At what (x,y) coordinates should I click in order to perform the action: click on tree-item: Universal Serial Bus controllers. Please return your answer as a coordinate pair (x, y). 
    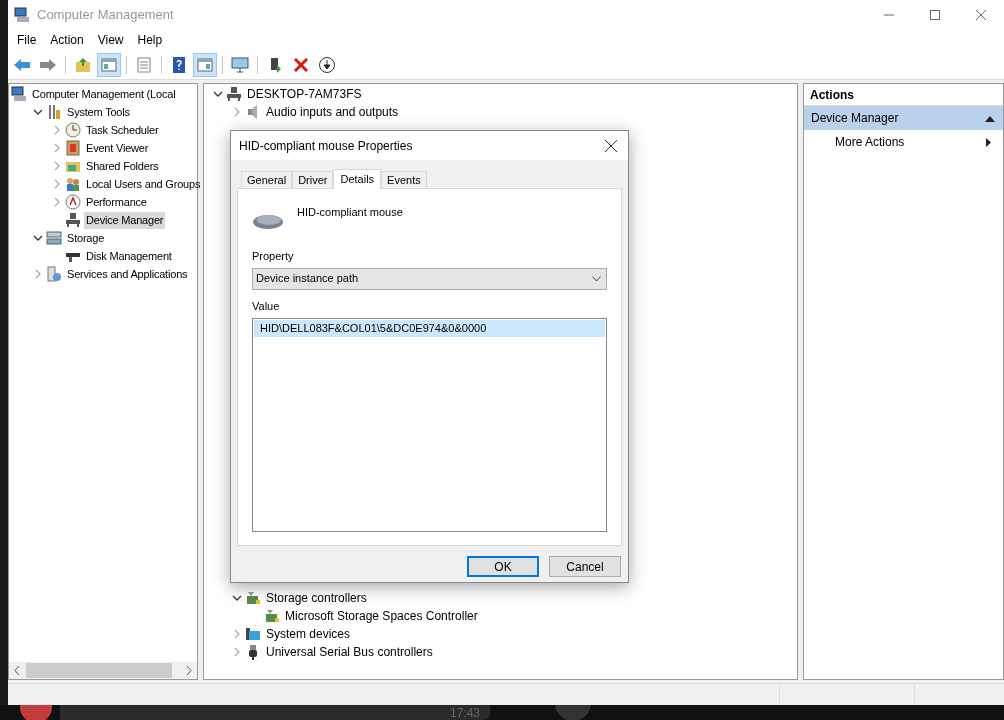
    Looking at the image, I should click on (349, 652).